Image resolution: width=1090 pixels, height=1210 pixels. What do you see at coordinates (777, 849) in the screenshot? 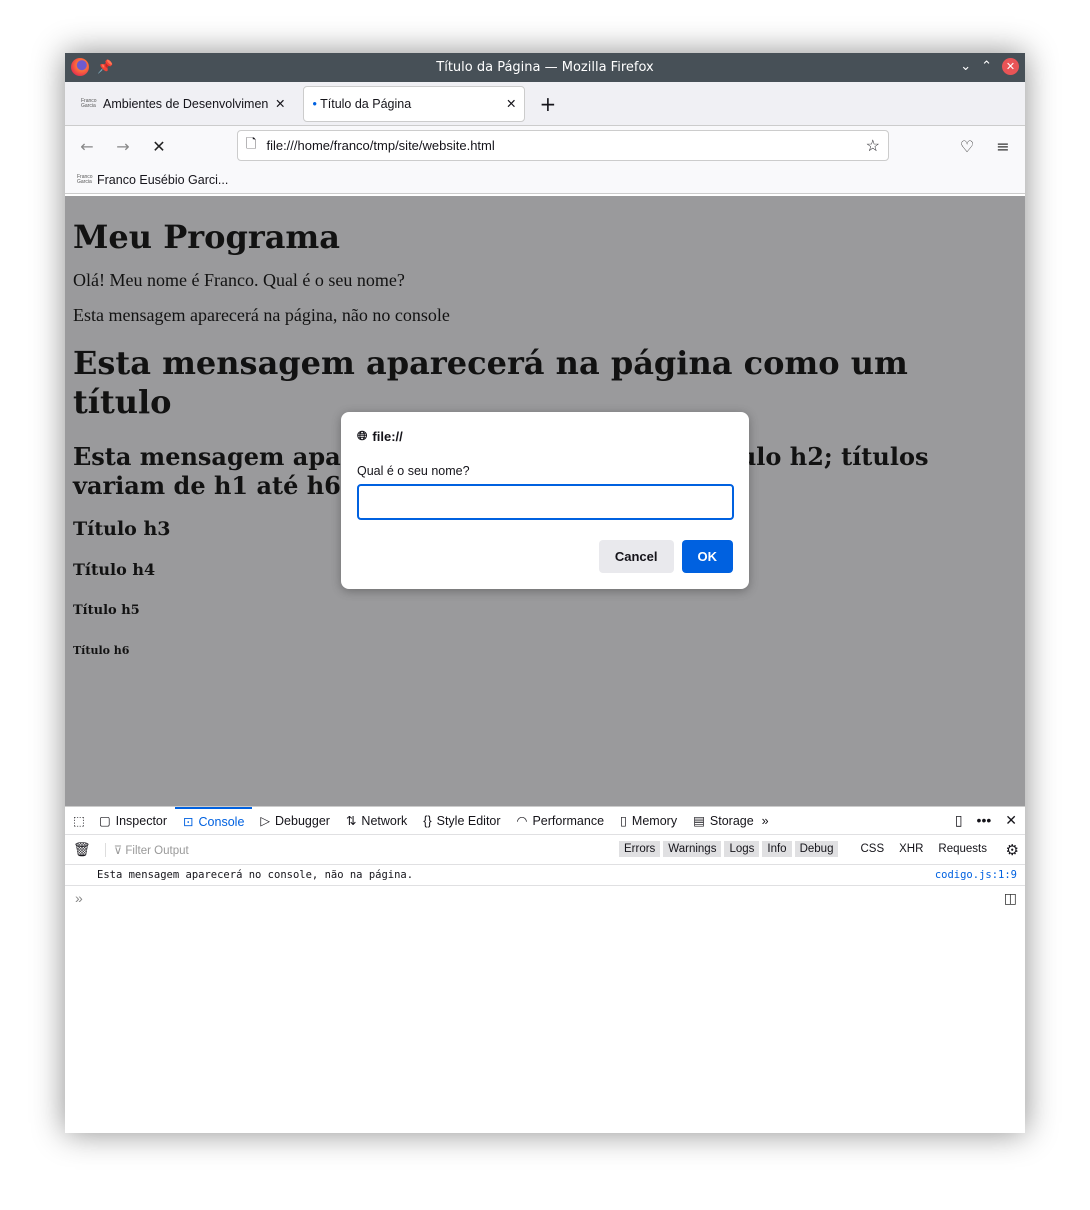
I see `filter-info: Info` at bounding box center [777, 849].